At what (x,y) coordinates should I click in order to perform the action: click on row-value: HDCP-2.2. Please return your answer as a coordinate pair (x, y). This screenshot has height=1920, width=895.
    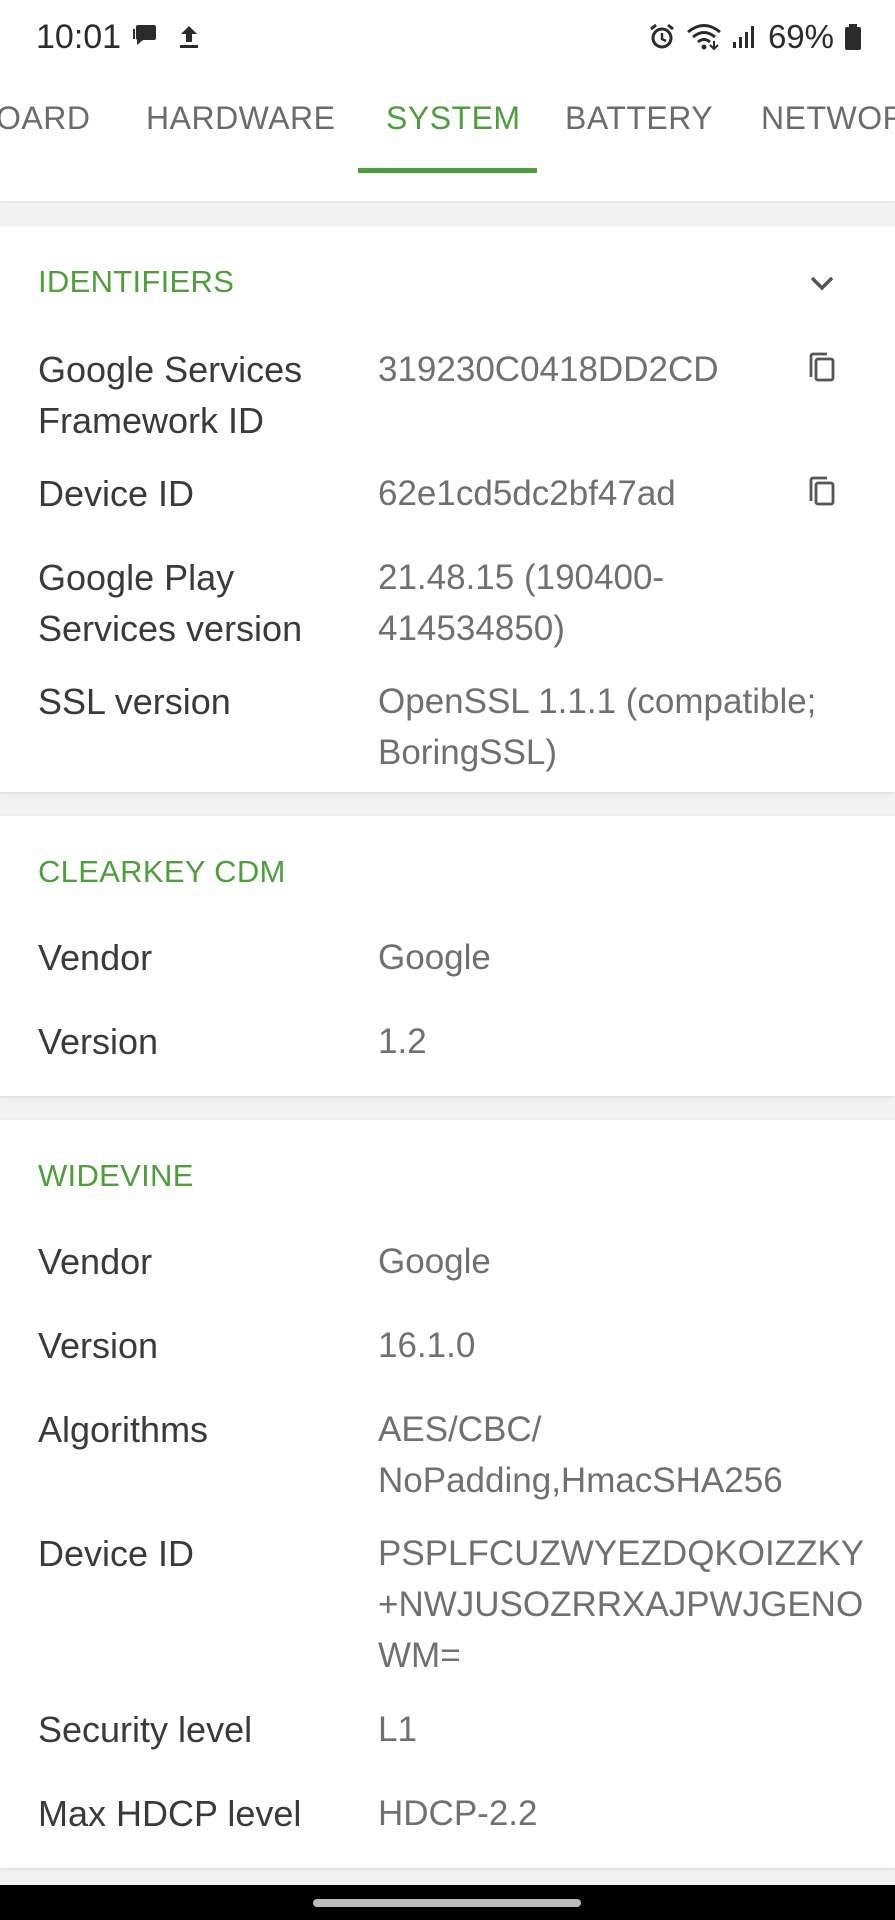
    Looking at the image, I should click on (458, 1813).